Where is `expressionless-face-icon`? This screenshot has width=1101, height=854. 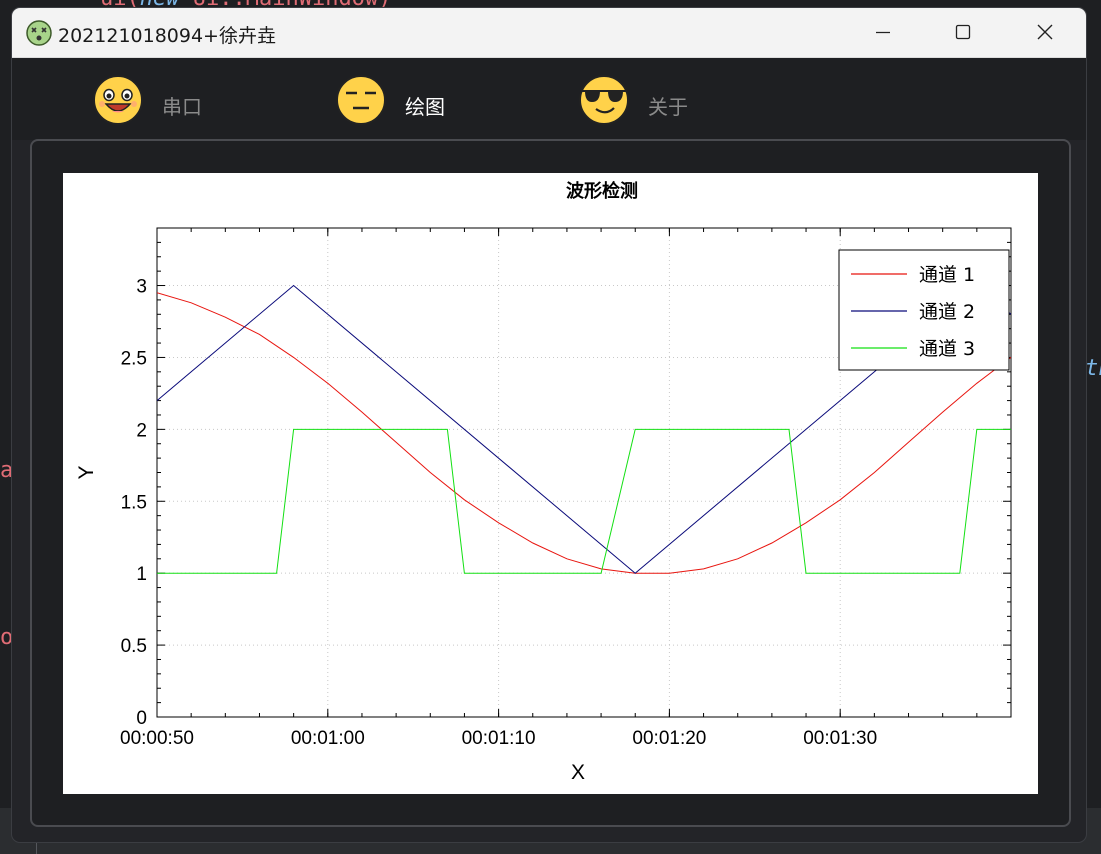
expressionless-face-icon is located at coordinates (361, 100).